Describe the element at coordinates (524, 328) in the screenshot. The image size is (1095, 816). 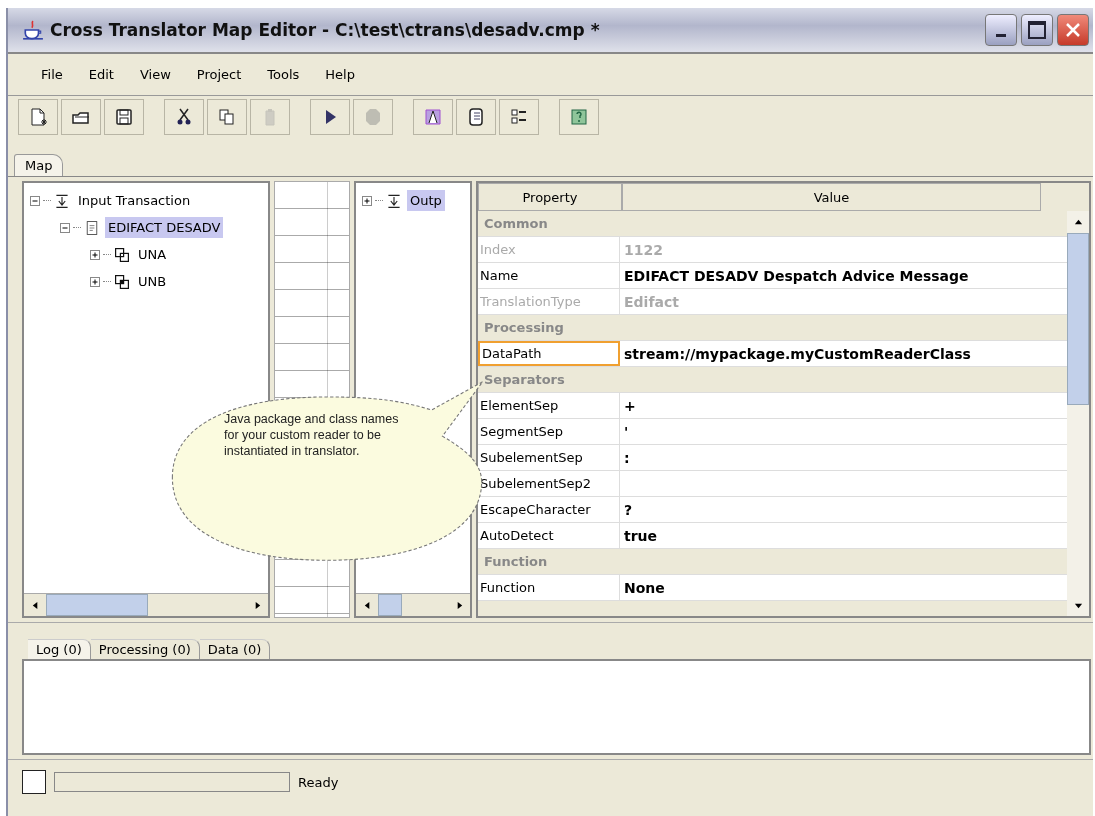
I see `group-header: Processing` at that location.